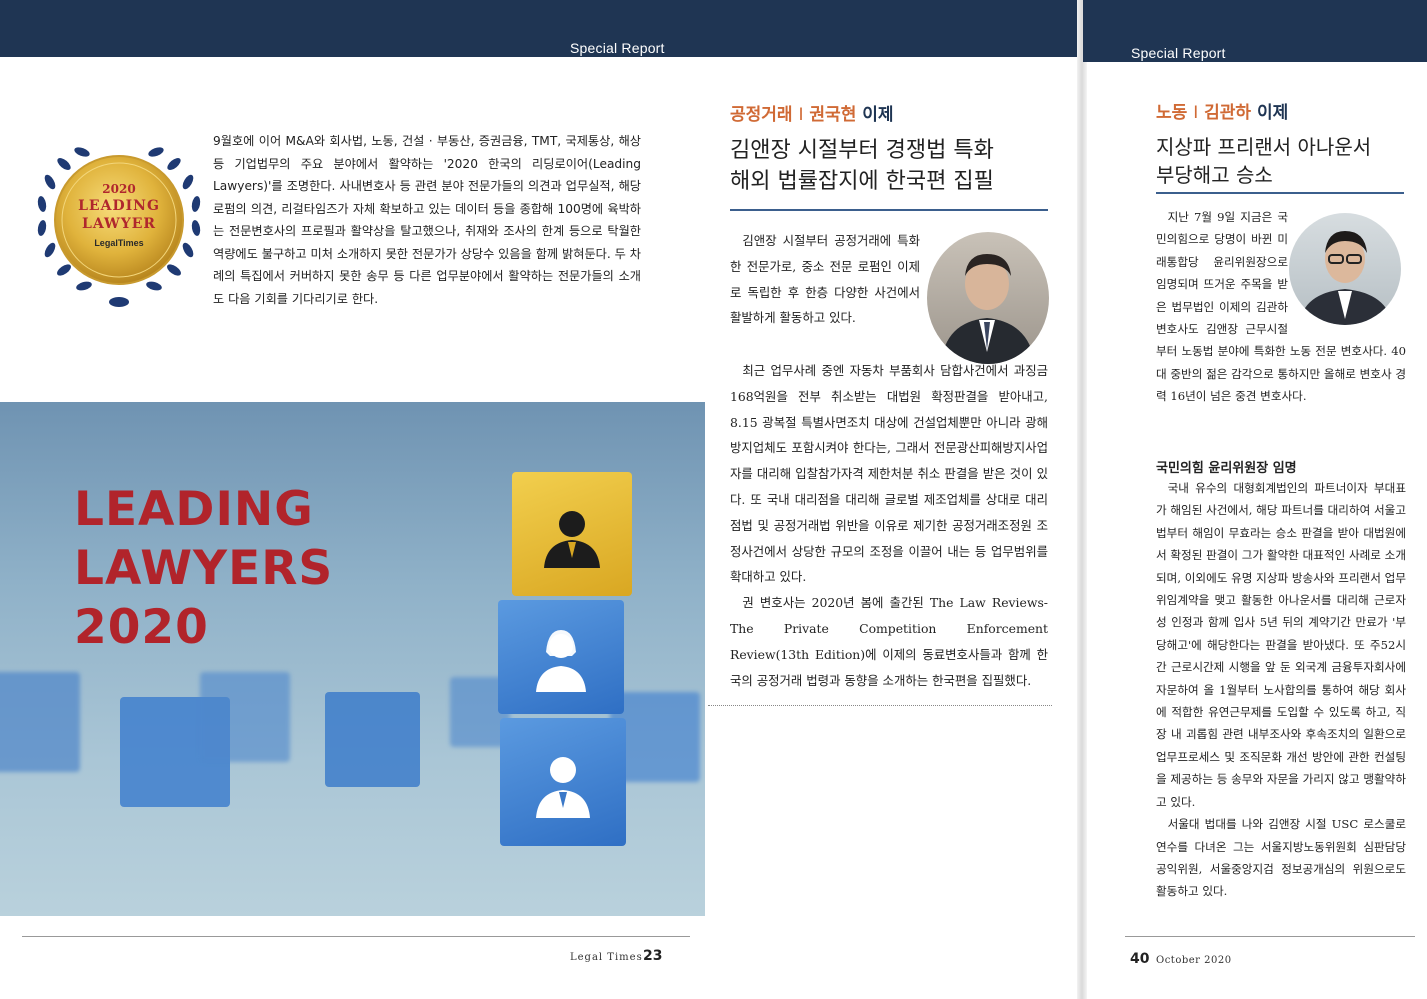 This screenshot has width=1427, height=999. I want to click on title-line-1: 지상파 프리랜서 아나운서, so click(1264, 147).